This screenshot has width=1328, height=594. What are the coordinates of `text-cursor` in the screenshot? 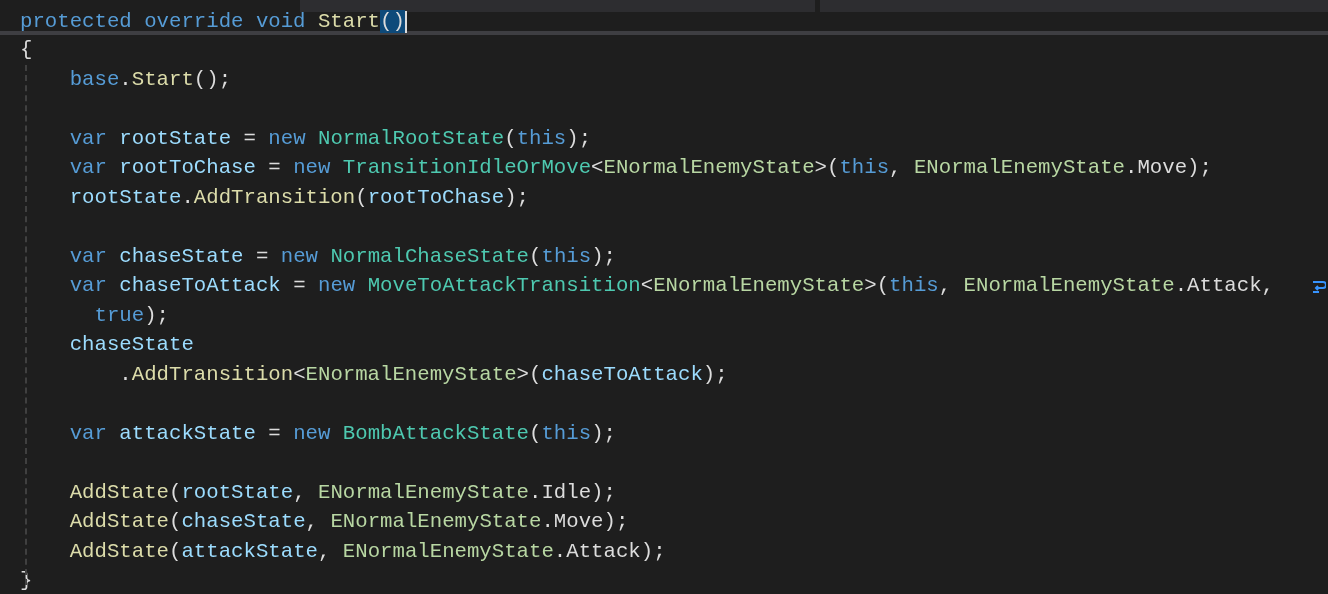 It's located at (405, 21).